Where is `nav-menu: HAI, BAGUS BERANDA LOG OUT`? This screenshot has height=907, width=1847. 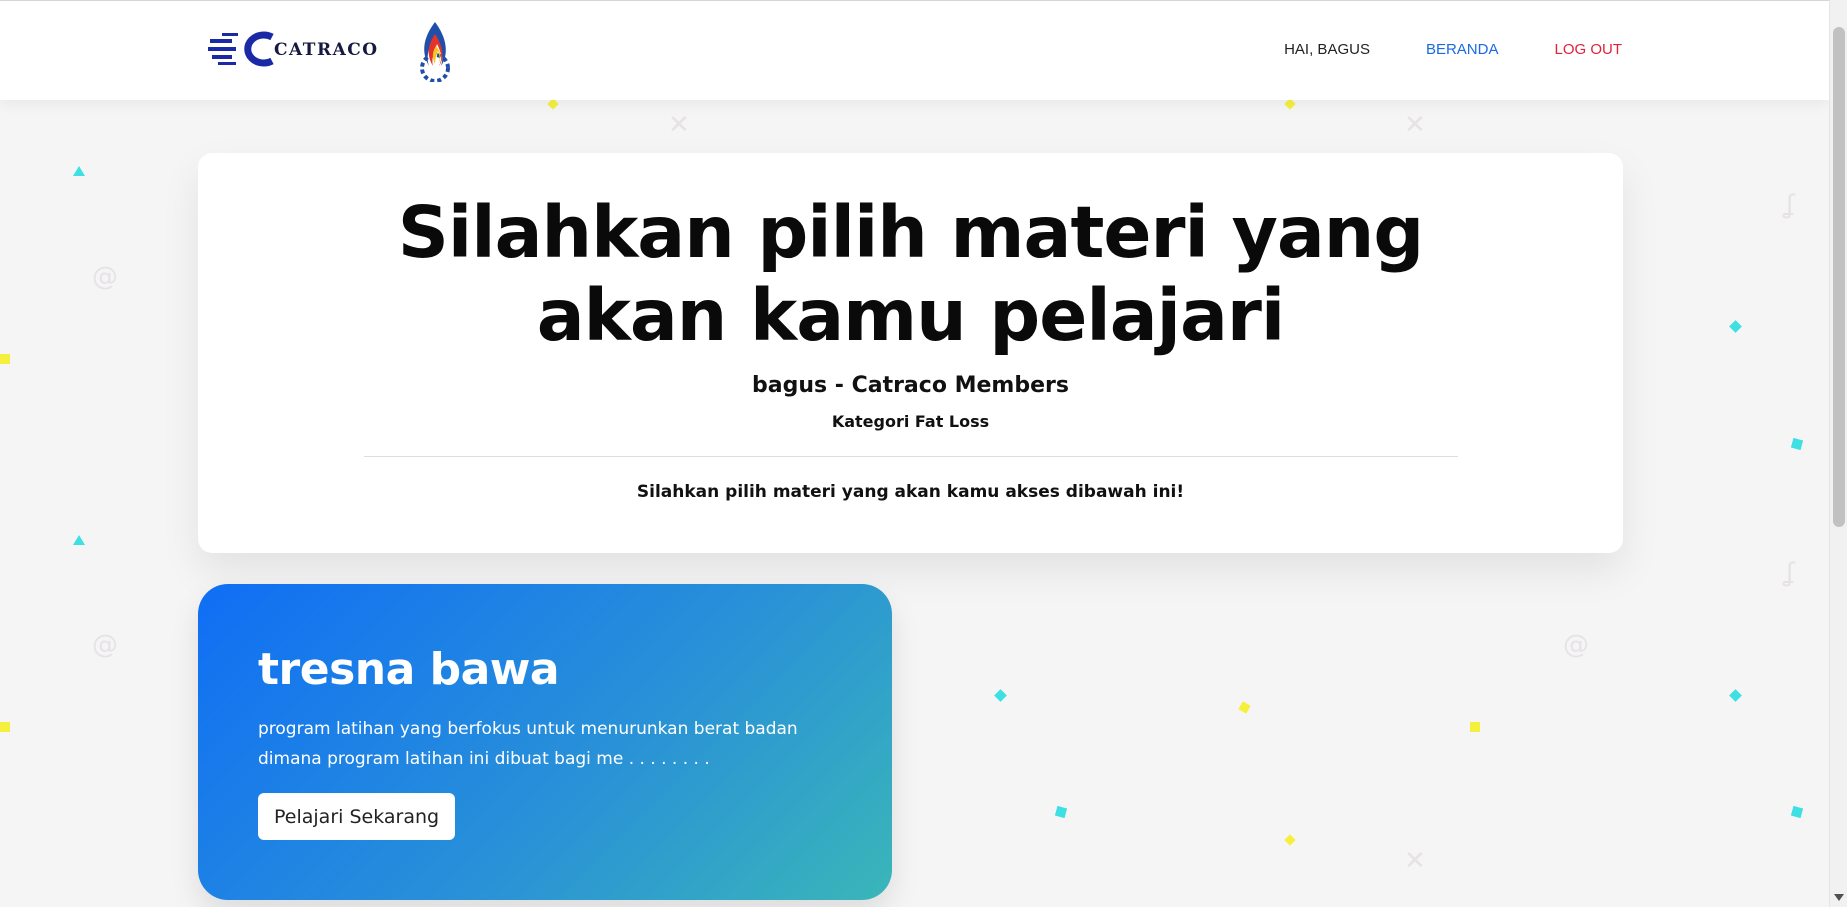
nav-menu: HAI, BAGUS BERANDA LOG OUT is located at coordinates (1453, 49).